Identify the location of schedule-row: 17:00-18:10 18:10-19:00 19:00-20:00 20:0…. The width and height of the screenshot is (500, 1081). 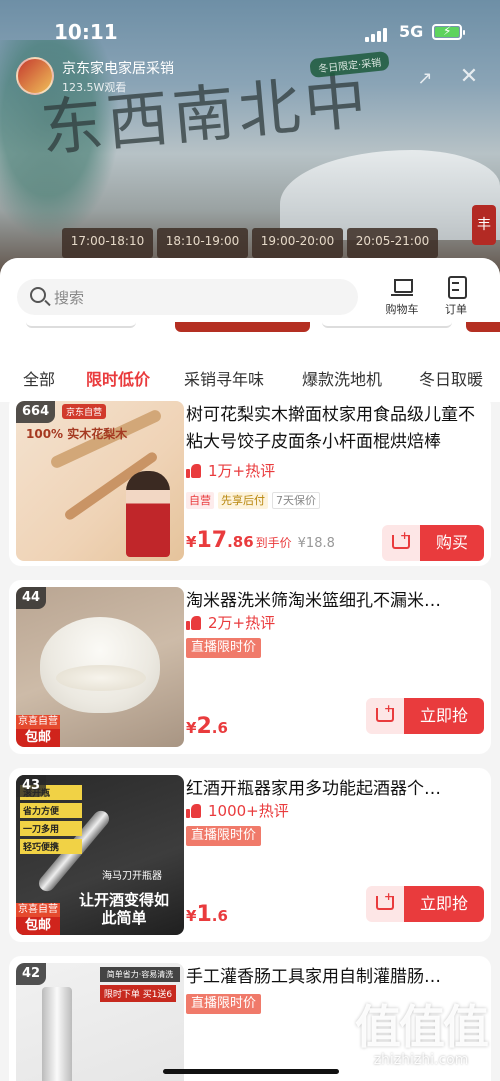
(250, 243).